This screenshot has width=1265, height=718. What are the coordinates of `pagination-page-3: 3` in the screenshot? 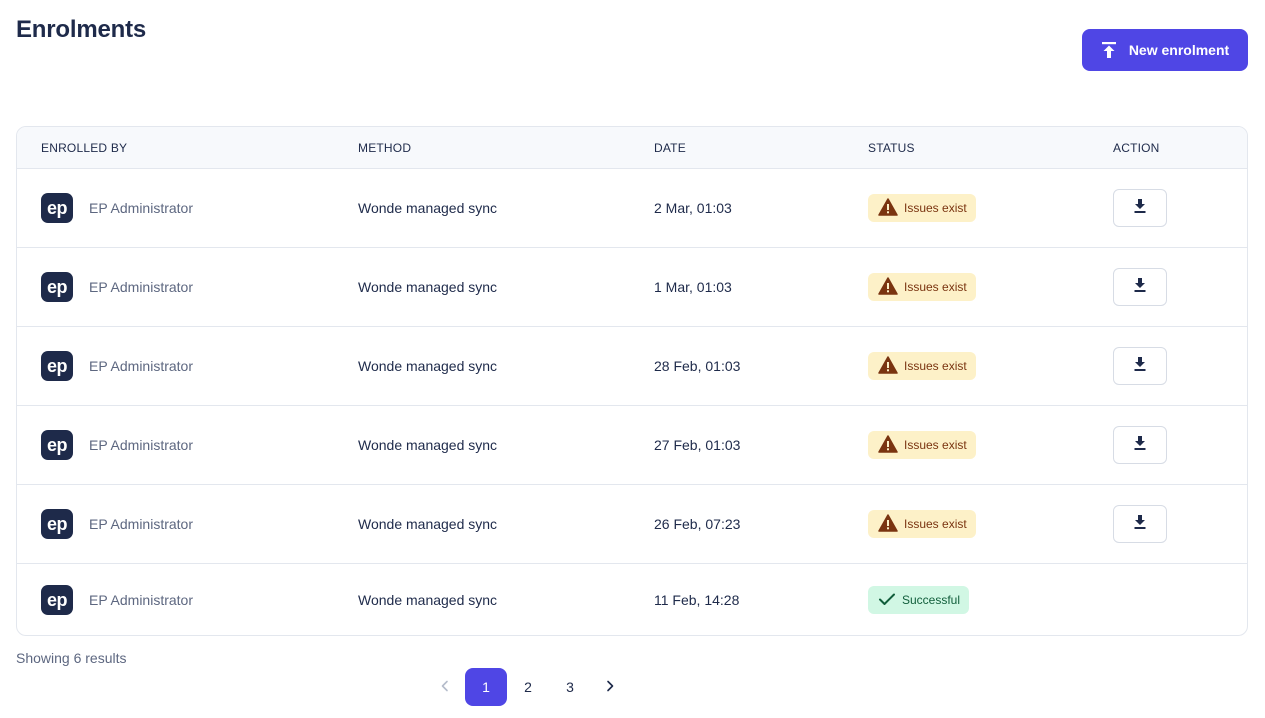 It's located at (570, 687).